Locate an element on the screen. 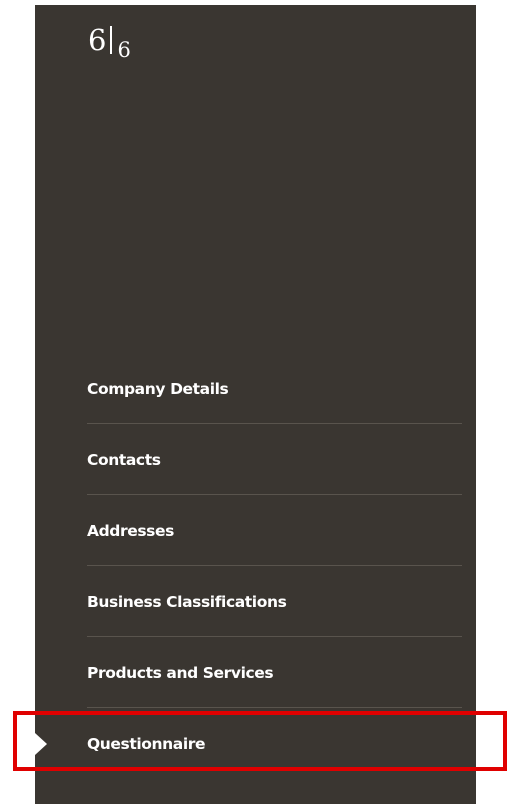 Image resolution: width=514 pixels, height=804 pixels. nav-item-products-and-services: Products and Services is located at coordinates (255, 672).